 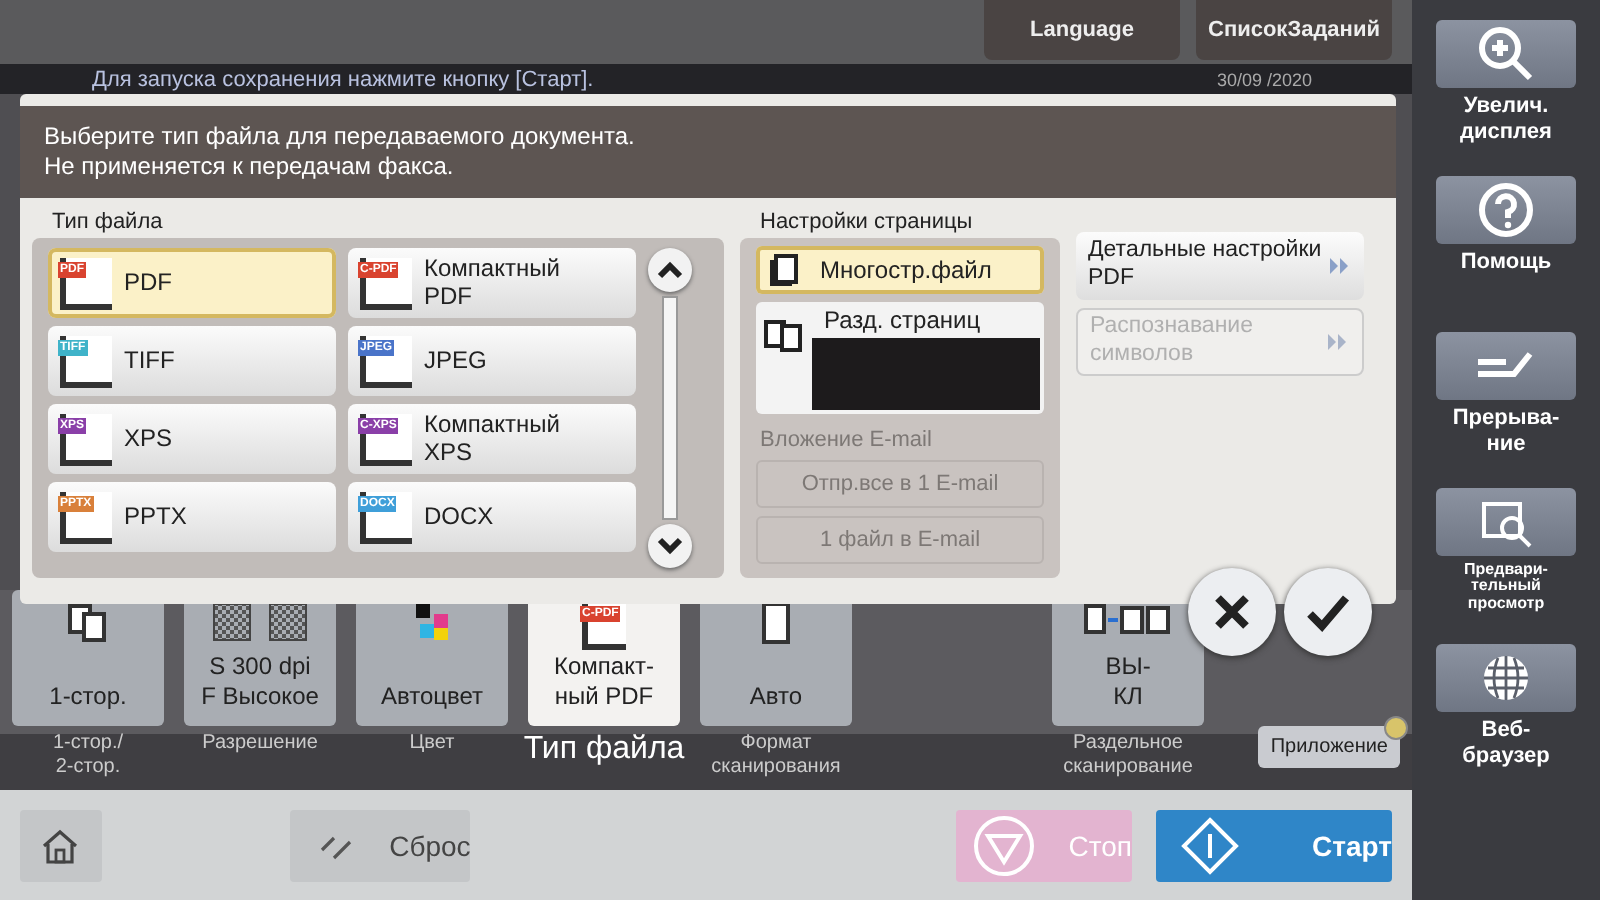 I want to click on top-button: СписокЗаданий, so click(x=1294, y=30).